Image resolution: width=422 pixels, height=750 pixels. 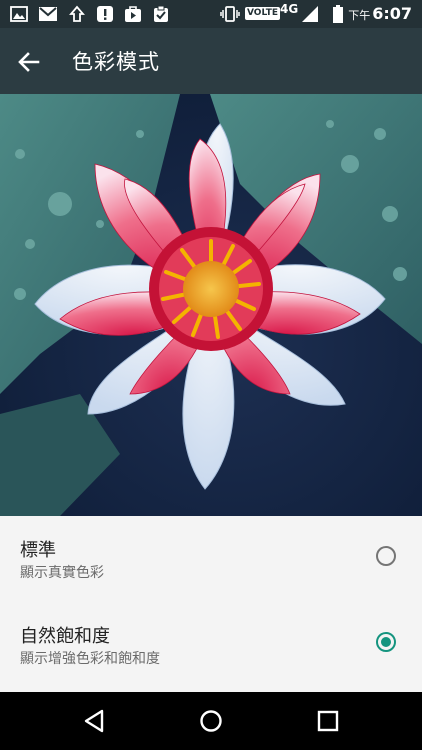 What do you see at coordinates (386, 556) in the screenshot?
I see `radio-button-standard` at bounding box center [386, 556].